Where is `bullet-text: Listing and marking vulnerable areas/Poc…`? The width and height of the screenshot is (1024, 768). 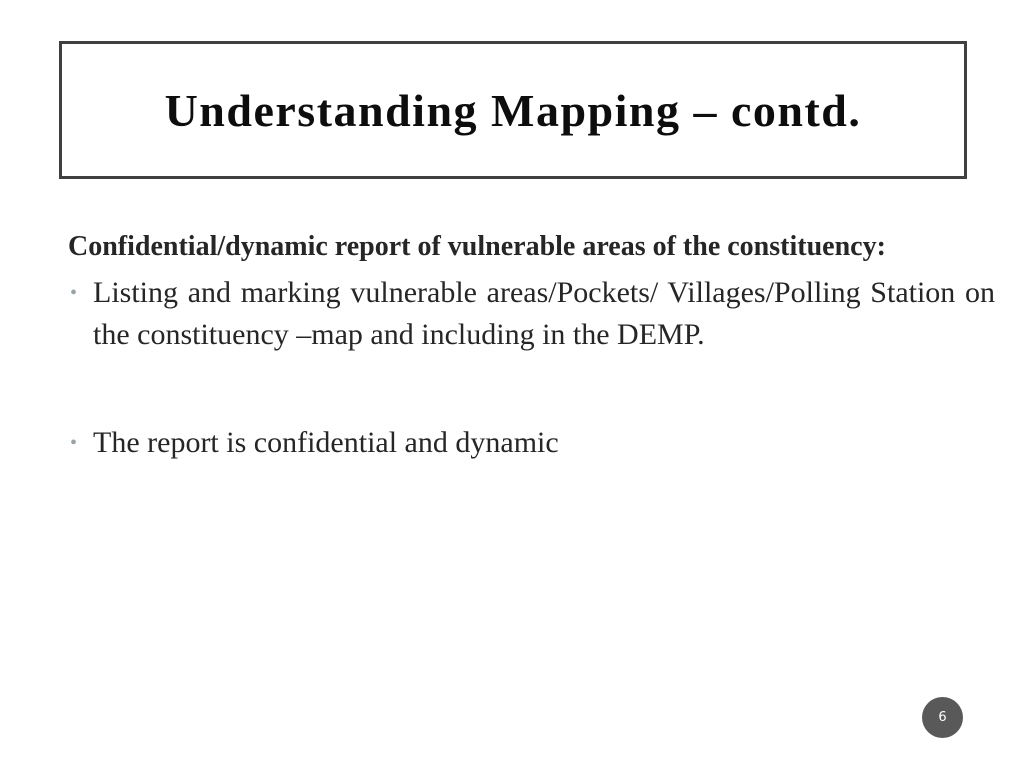
bullet-text: Listing and marking vulnerable areas/Poc… is located at coordinates (544, 313).